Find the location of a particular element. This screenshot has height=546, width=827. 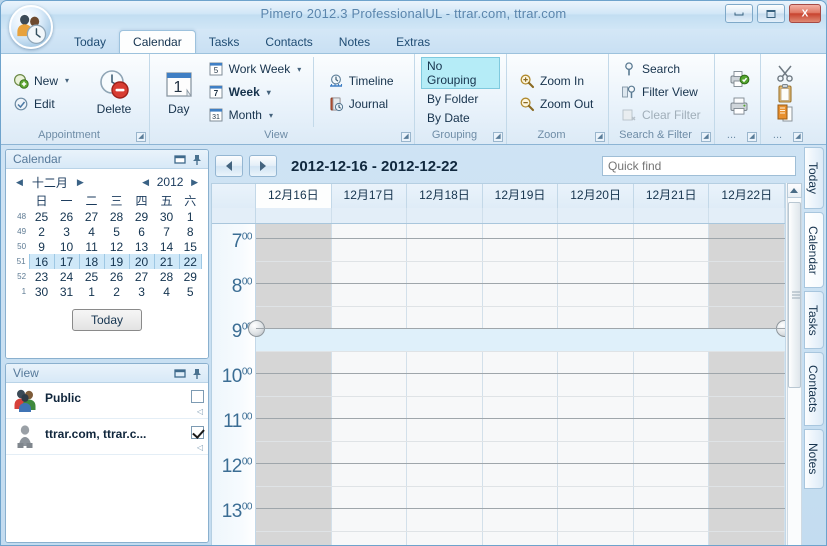

side-tab-contacts: Contacts is located at coordinates (814, 389).